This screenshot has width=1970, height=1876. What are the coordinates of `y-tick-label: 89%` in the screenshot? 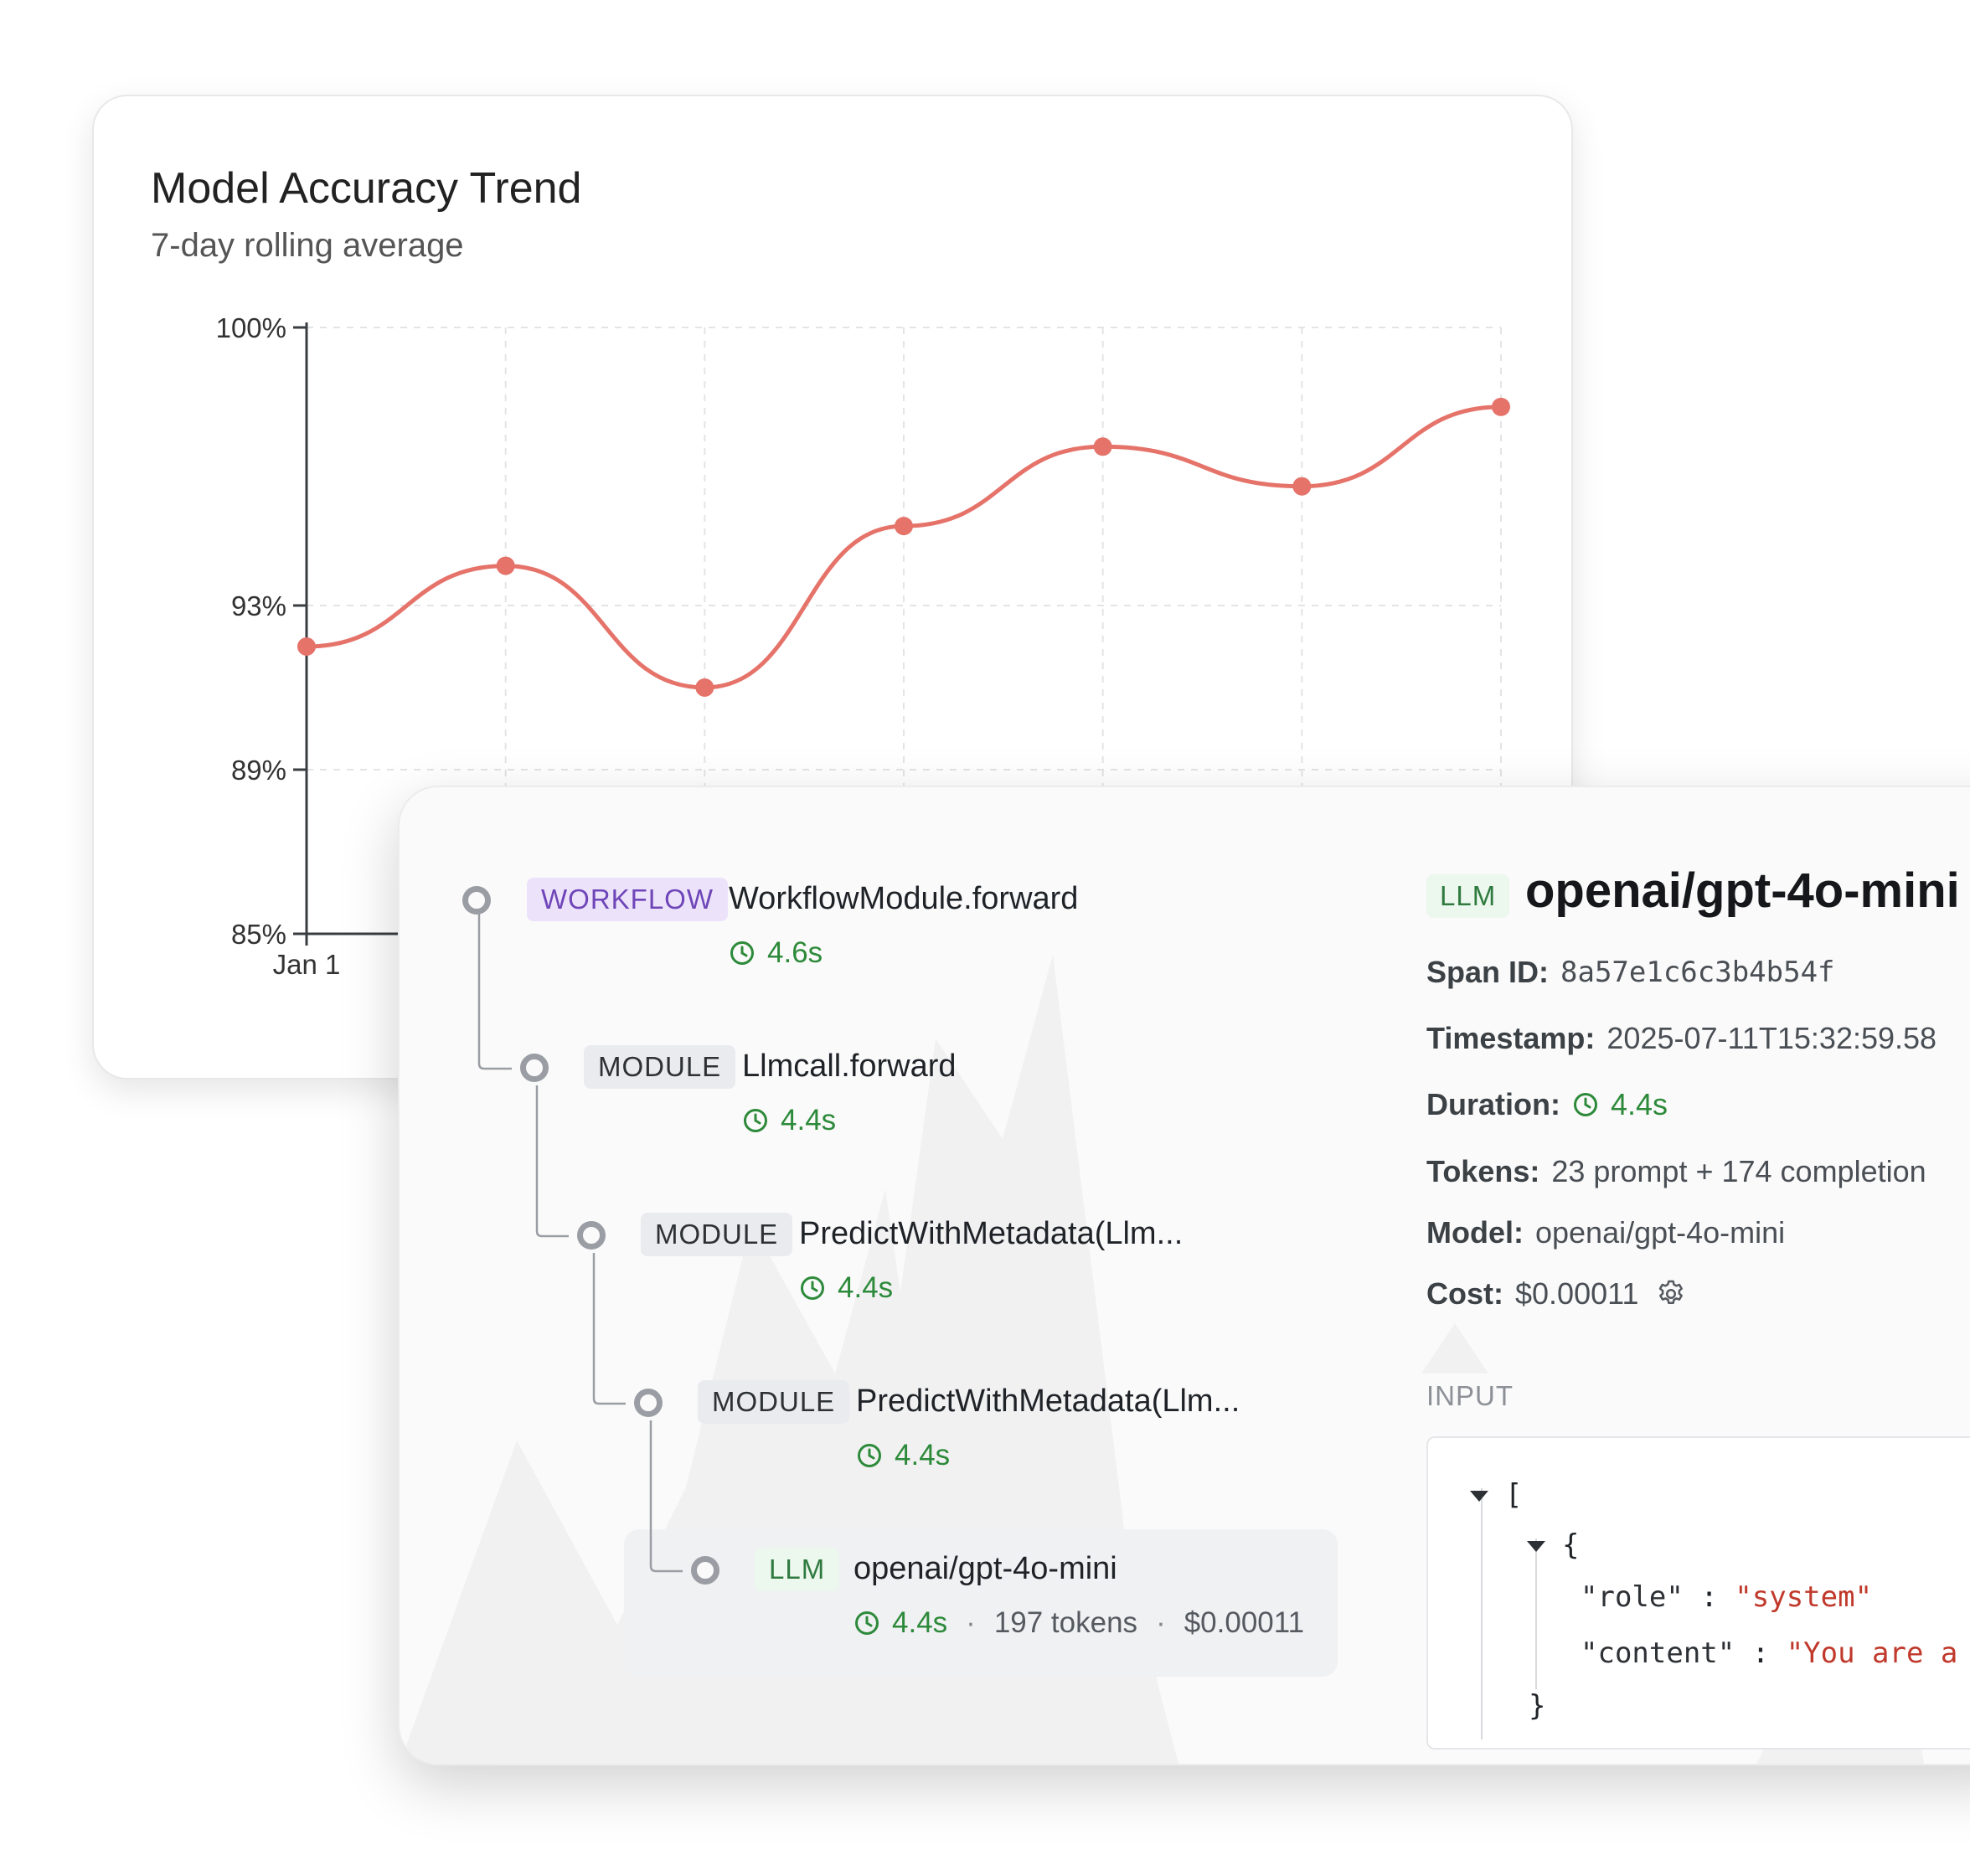 It's located at (258, 770).